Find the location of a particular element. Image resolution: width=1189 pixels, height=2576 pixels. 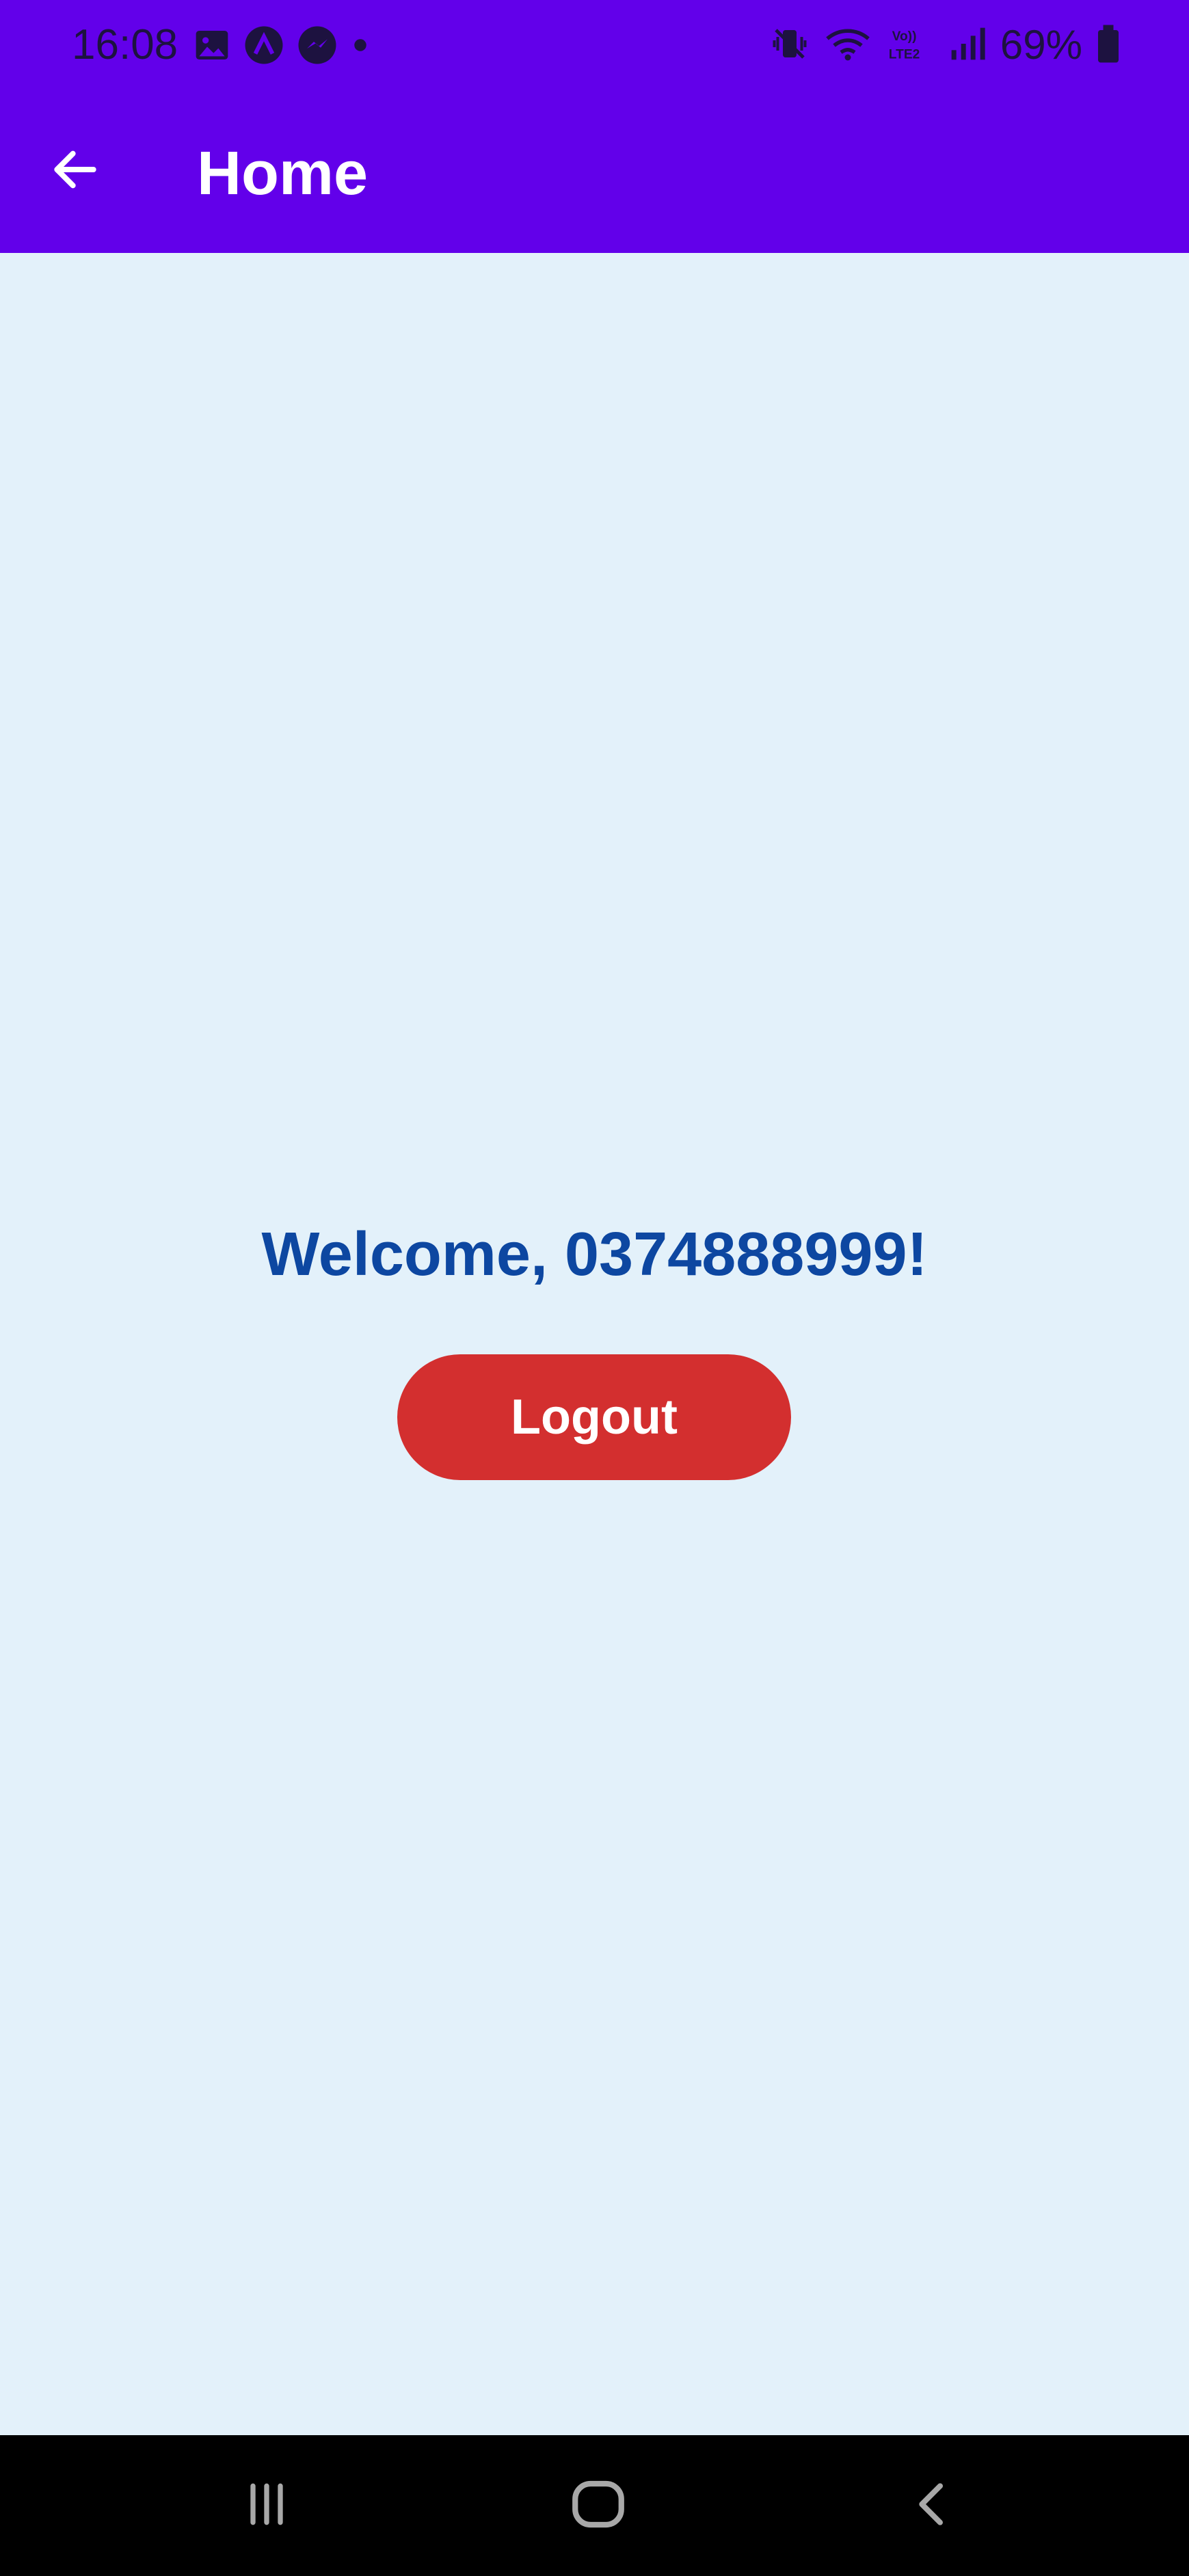

arrow-left-icon is located at coordinates (75, 171).